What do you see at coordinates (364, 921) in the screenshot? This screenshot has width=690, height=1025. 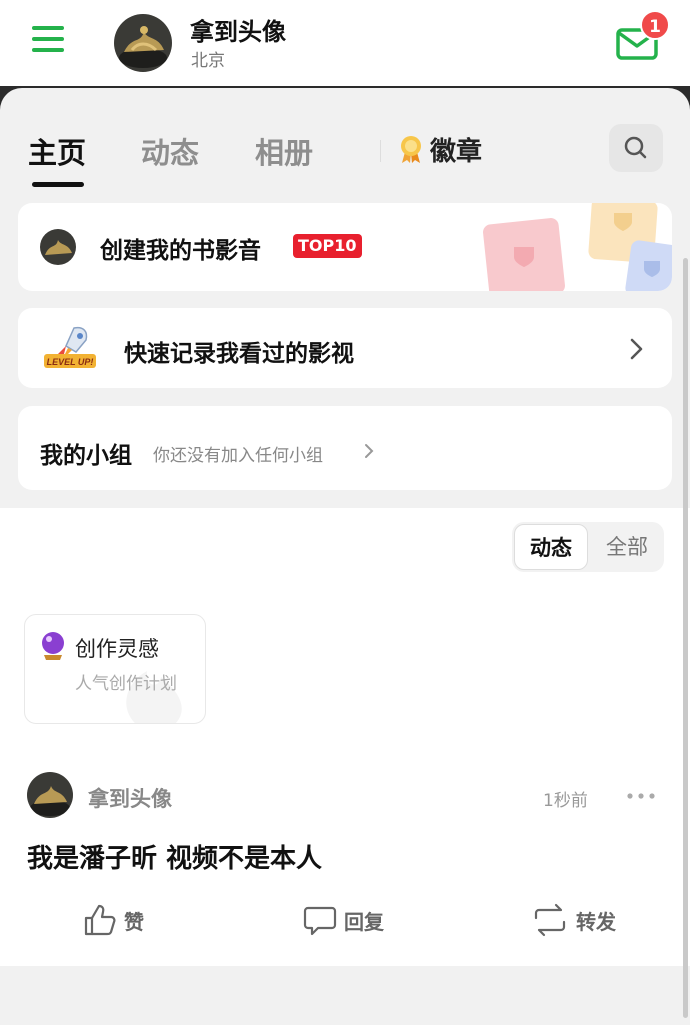 I see `reply-label: 回复` at bounding box center [364, 921].